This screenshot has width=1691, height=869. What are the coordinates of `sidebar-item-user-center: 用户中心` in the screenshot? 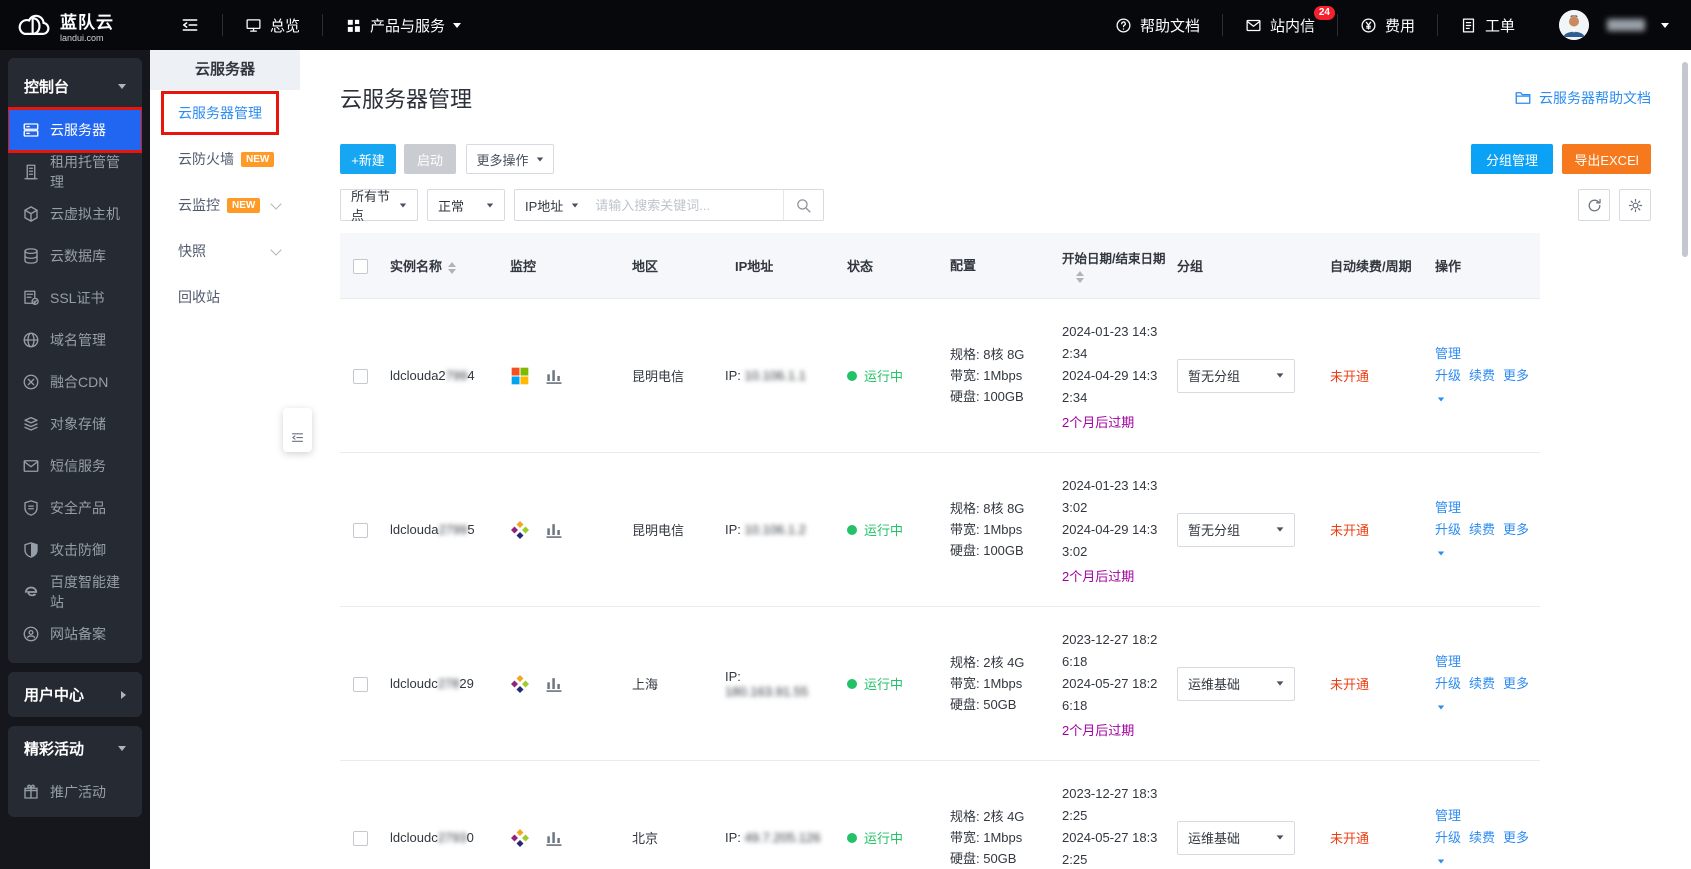 It's located at (75, 694).